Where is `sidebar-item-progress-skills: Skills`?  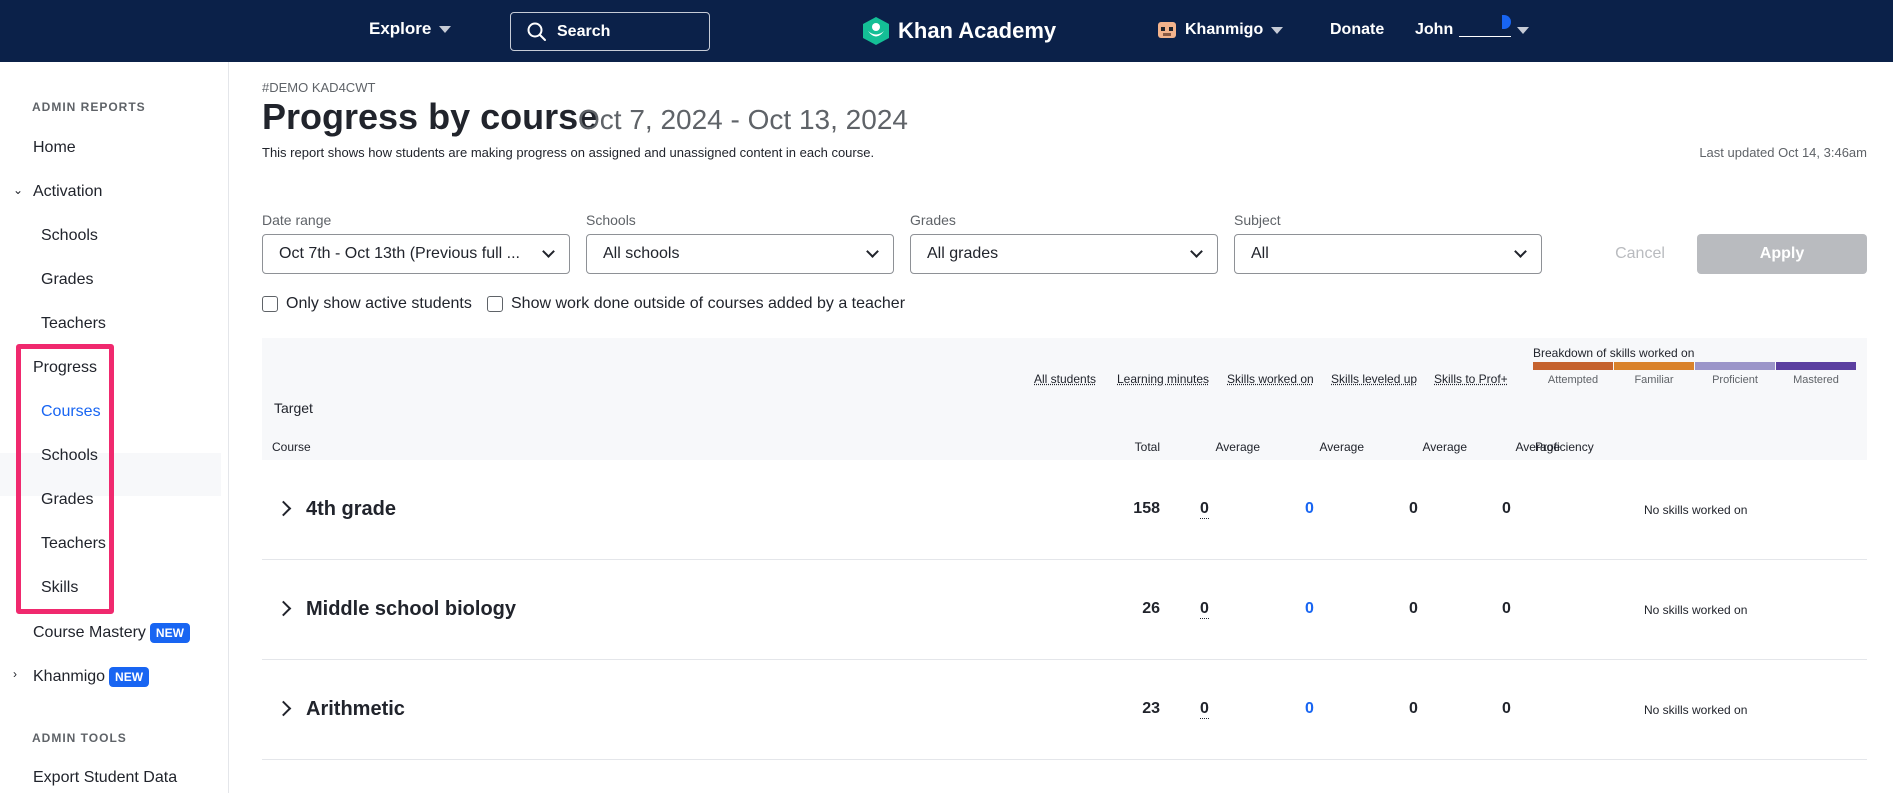
sidebar-item-progress-skills: Skills is located at coordinates (59, 588).